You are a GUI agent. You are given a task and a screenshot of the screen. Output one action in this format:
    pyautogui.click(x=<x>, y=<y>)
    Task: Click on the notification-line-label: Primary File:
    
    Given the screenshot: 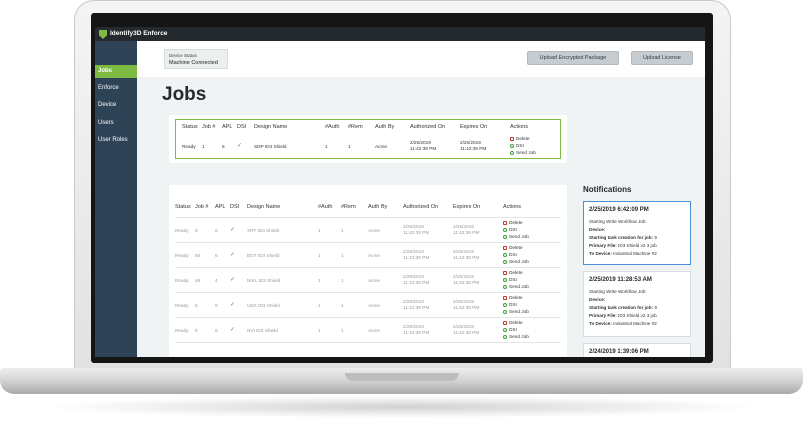 What is the action you would take?
    pyautogui.click(x=603, y=315)
    